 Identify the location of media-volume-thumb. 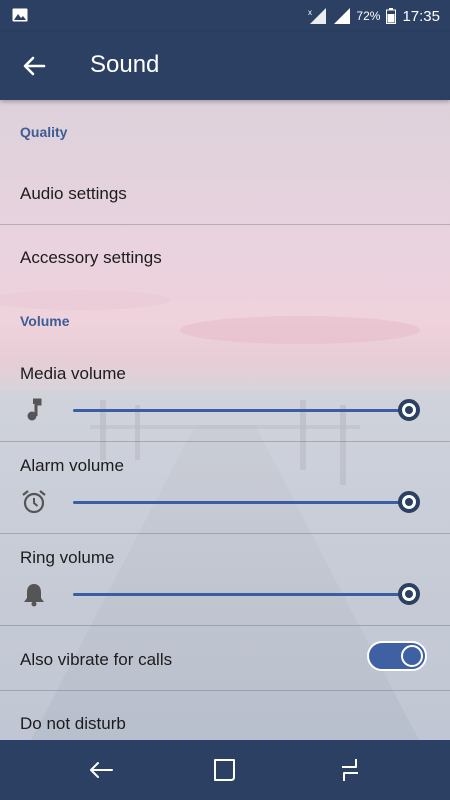
(409, 410).